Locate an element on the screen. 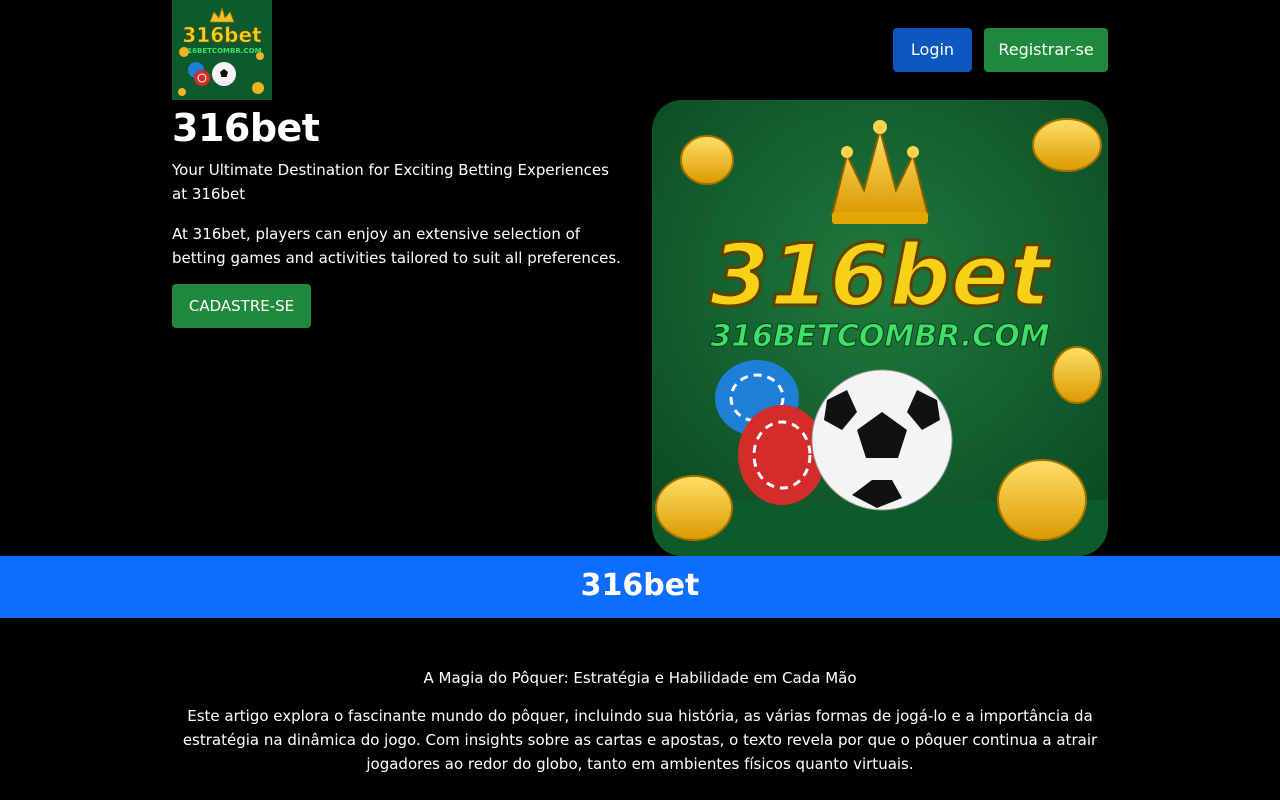  brand-band: 316bet is located at coordinates (640, 587).